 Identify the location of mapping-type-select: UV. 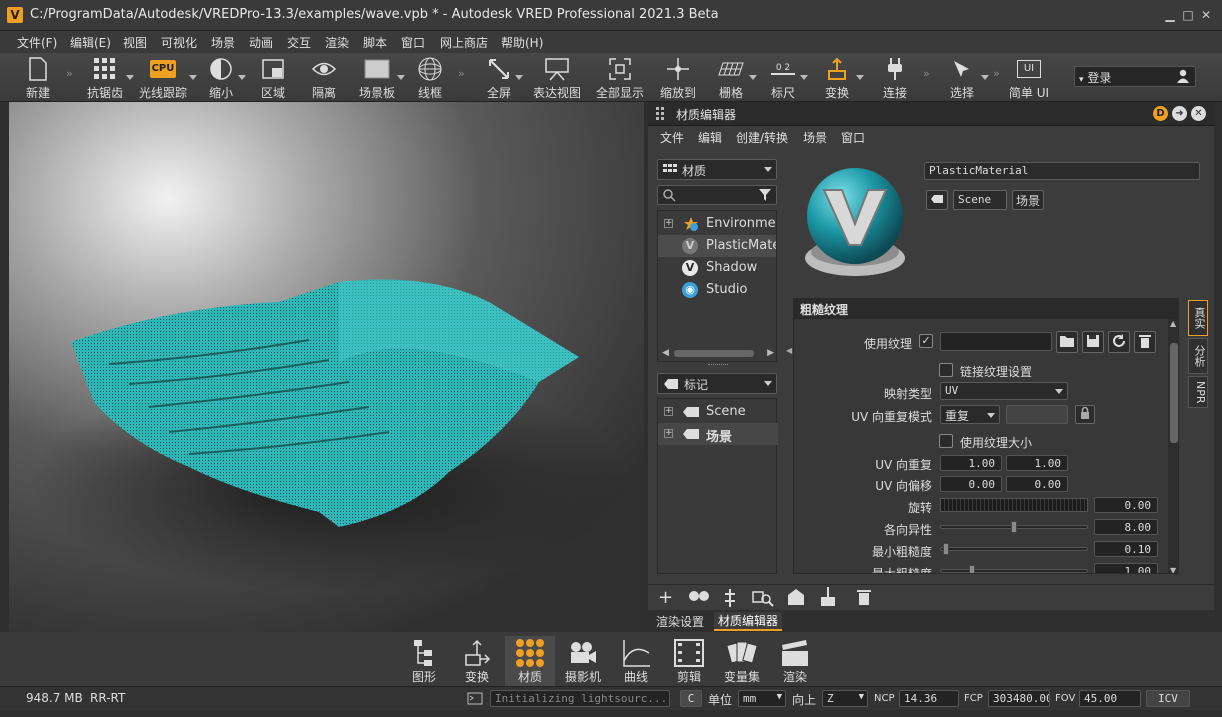
(1004, 391).